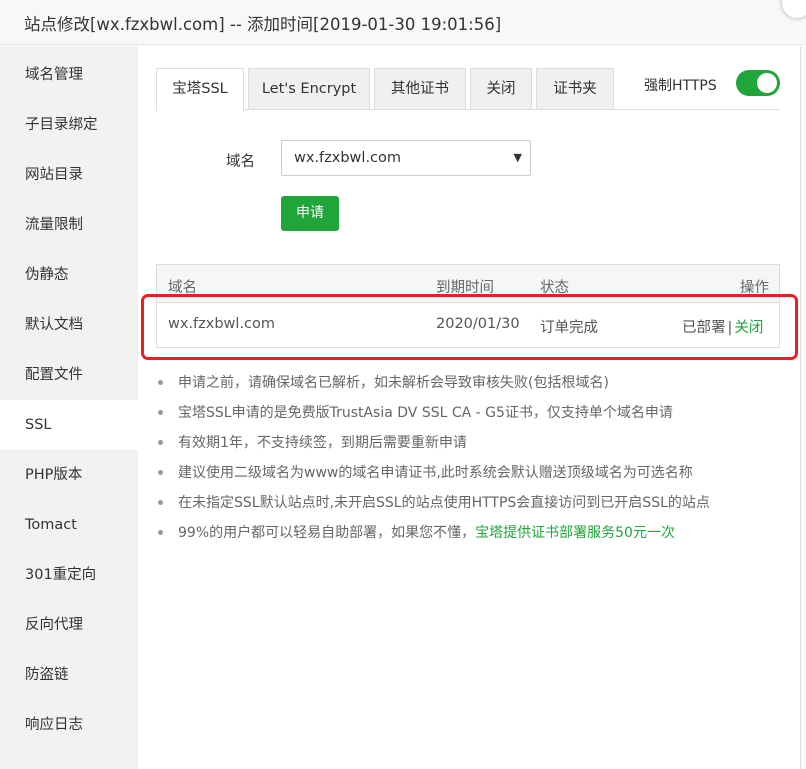 The width and height of the screenshot is (806, 769). I want to click on sidebar-item-site-directory: 网站目录, so click(69, 175).